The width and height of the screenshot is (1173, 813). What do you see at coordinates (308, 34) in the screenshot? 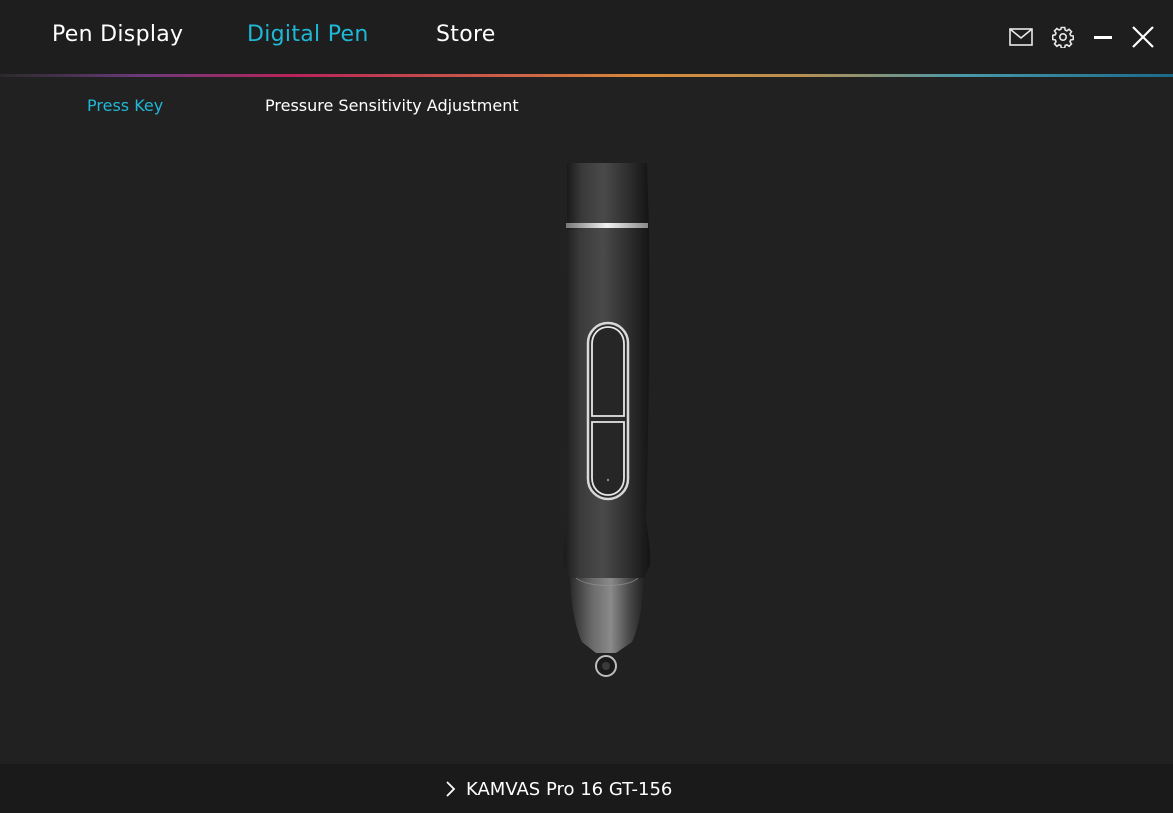
I see `tab-digital-pen: Digital Pen` at bounding box center [308, 34].